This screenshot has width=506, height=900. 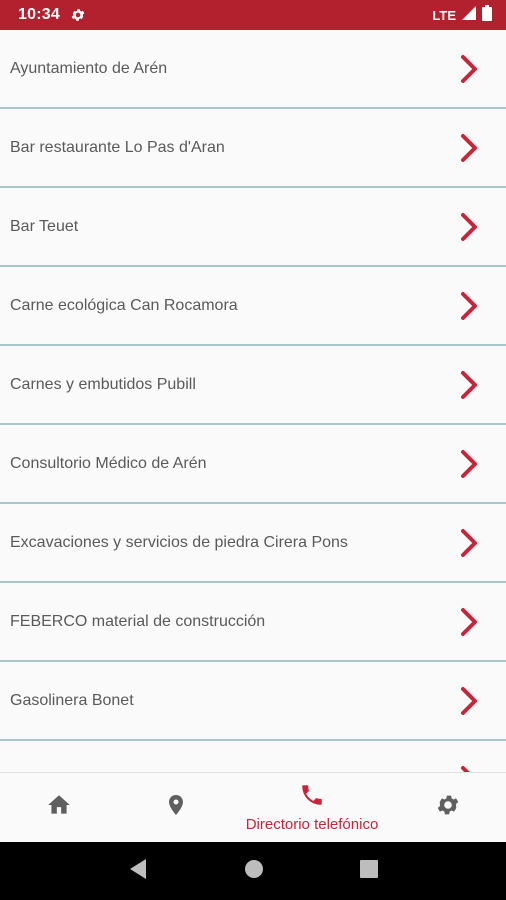 What do you see at coordinates (253, 756) in the screenshot?
I see `list-item` at bounding box center [253, 756].